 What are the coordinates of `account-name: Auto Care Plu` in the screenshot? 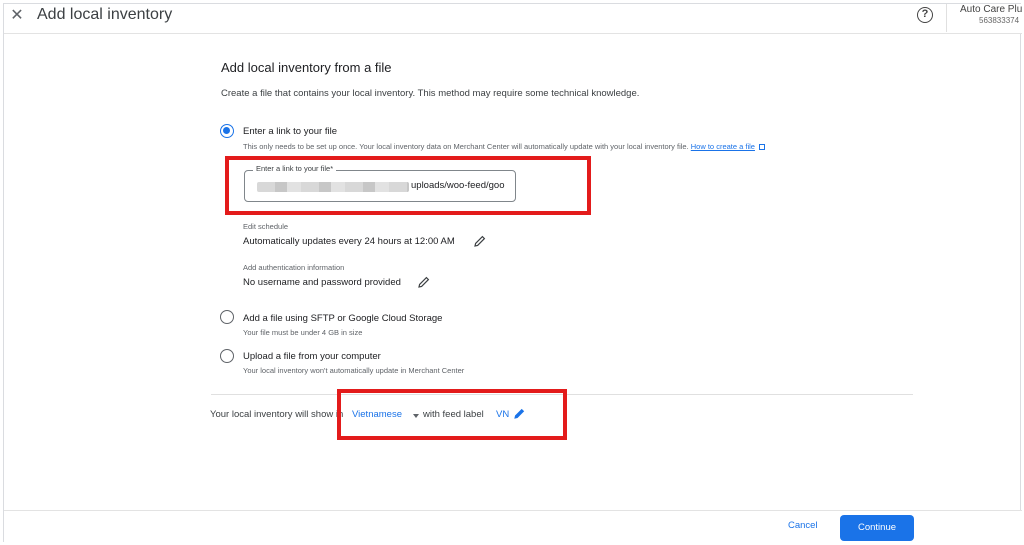 It's located at (991, 9).